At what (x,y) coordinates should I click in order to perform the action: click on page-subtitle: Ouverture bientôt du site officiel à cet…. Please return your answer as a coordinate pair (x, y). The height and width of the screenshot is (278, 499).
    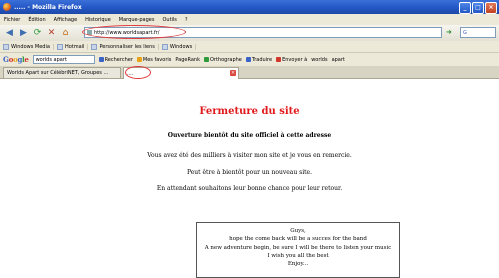
    Looking at the image, I should click on (249, 135).